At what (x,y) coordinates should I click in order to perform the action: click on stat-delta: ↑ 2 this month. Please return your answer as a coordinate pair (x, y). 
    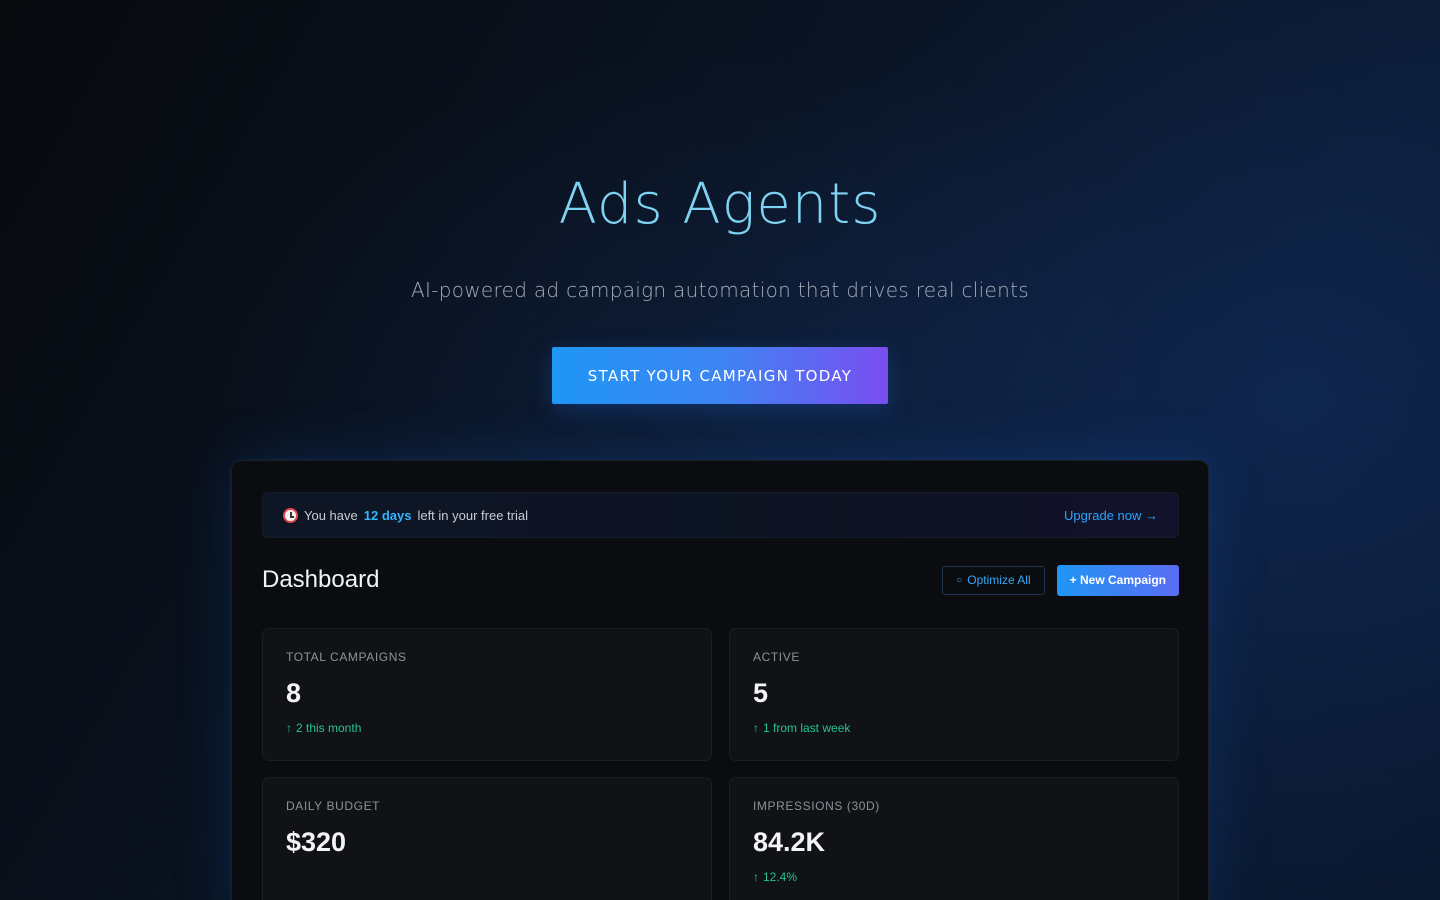
    Looking at the image, I should click on (487, 728).